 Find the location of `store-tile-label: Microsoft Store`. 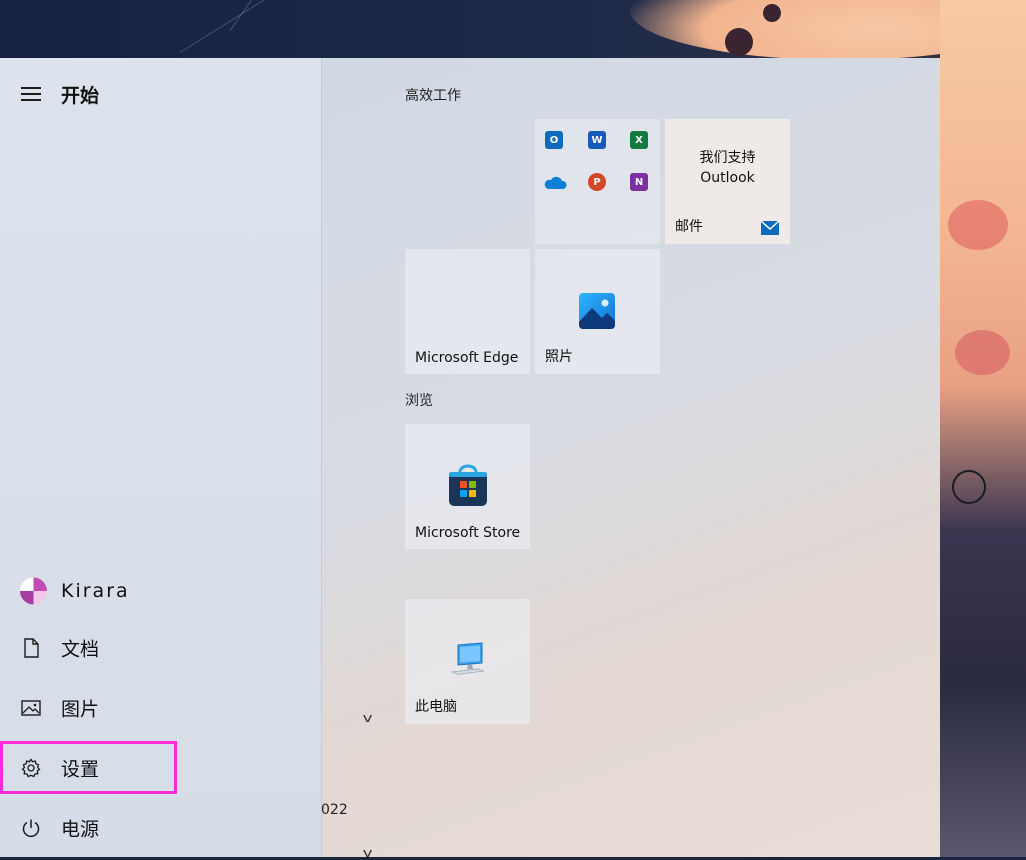

store-tile-label: Microsoft Store is located at coordinates (468, 533).